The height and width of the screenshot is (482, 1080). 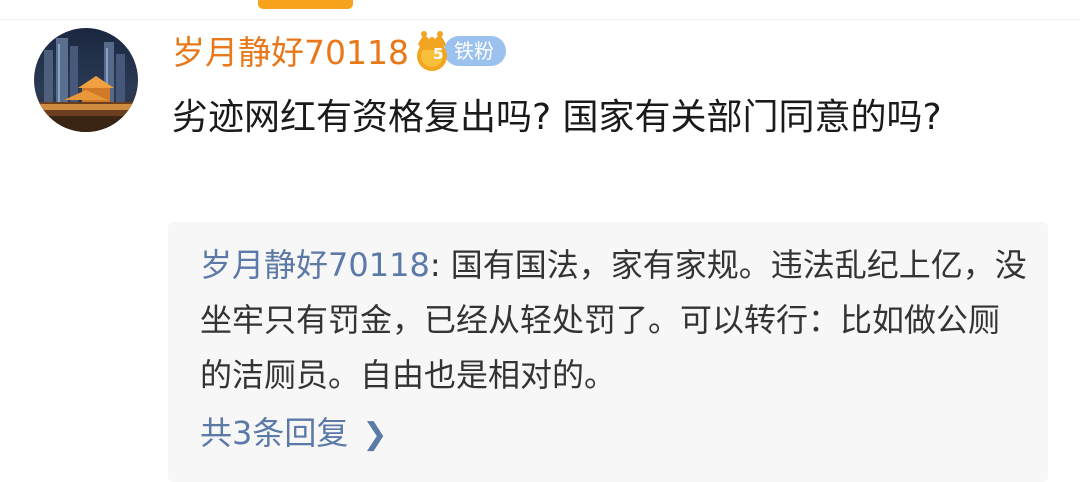 I want to click on comment-username: 岁月静好70118, so click(x=290, y=53).